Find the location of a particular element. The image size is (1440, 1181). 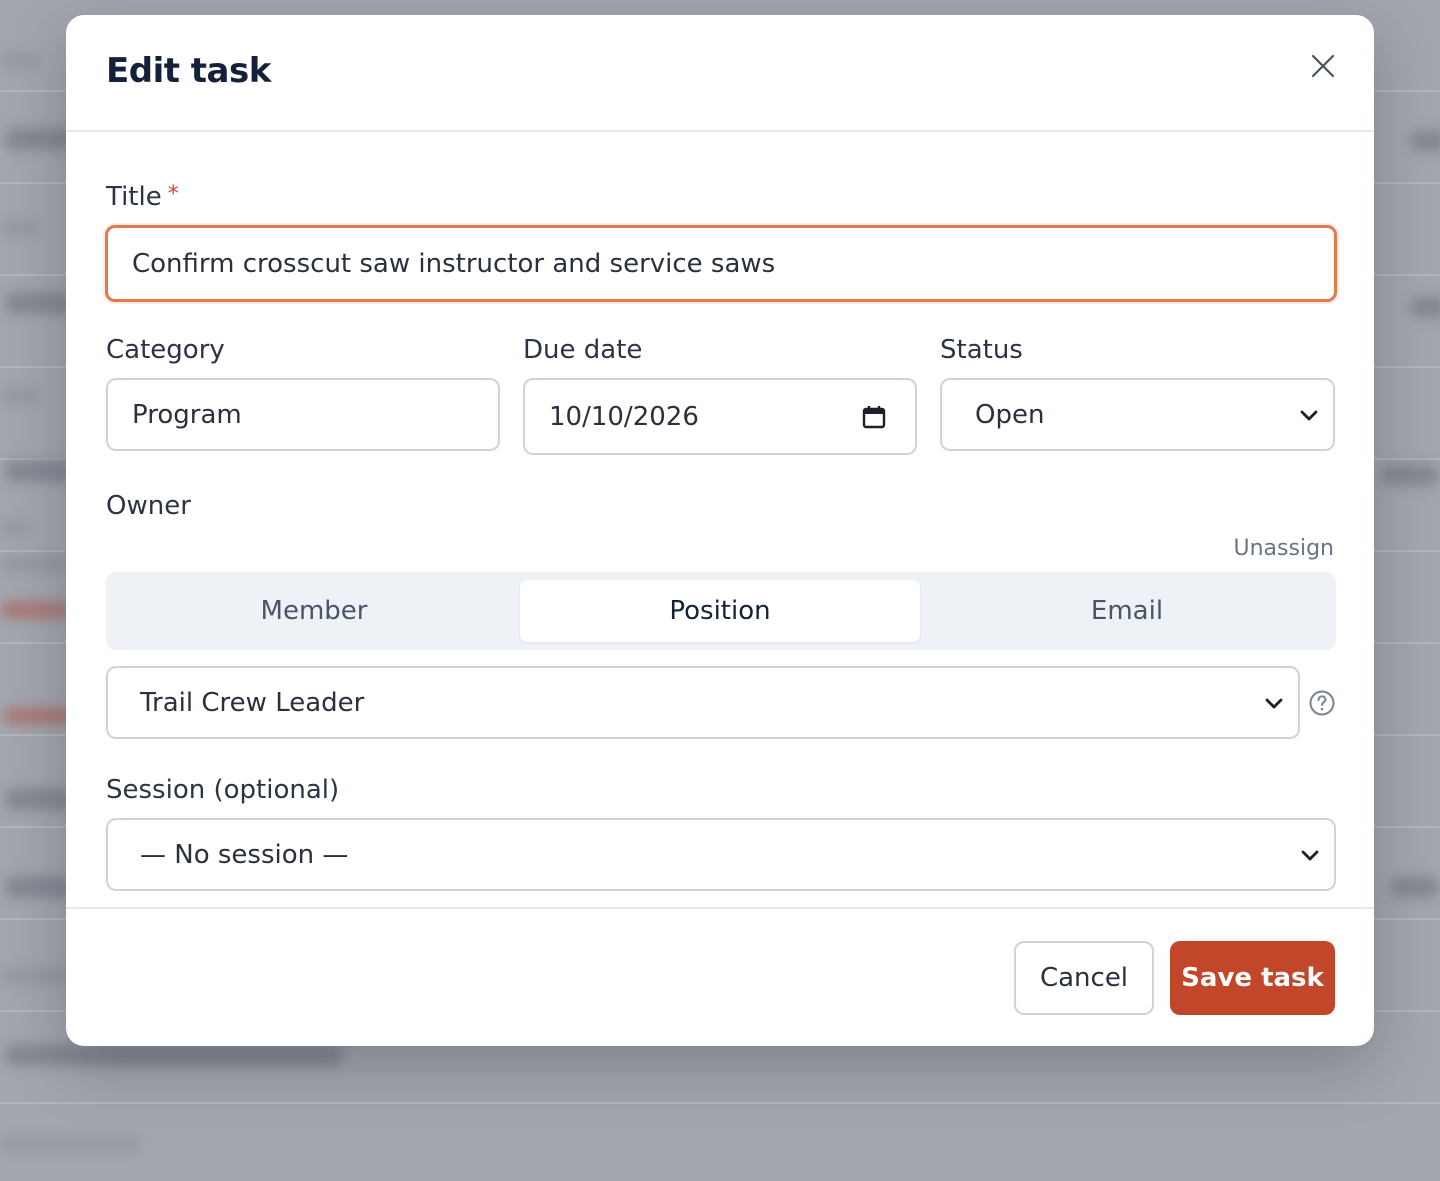

session-label: Session (optional) is located at coordinates (223, 790).